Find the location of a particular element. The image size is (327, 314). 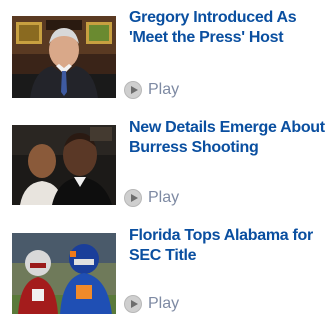

burress-thumbnail is located at coordinates (64, 165).